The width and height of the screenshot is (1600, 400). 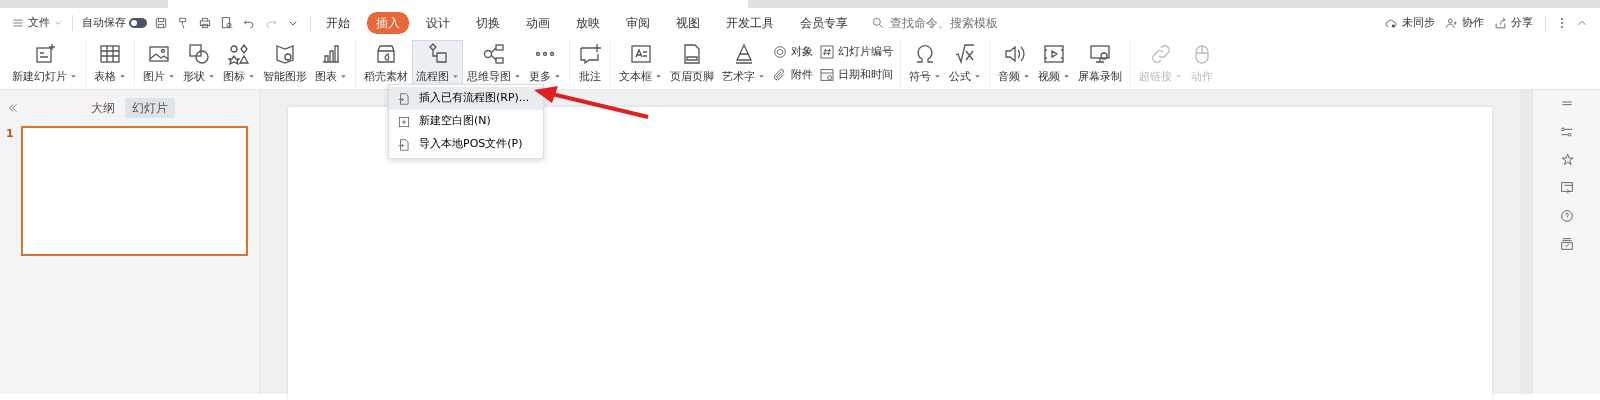 What do you see at coordinates (1526, 242) in the screenshot?
I see `scrollbar` at bounding box center [1526, 242].